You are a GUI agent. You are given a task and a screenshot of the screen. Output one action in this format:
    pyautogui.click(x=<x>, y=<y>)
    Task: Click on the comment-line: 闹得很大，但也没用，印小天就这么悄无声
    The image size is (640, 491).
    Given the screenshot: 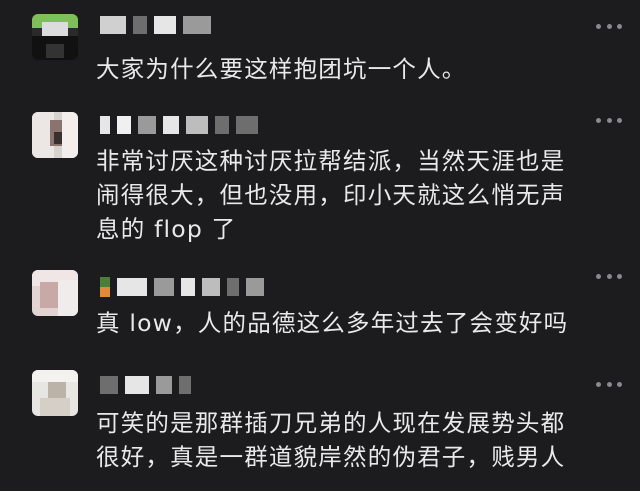 What is the action you would take?
    pyautogui.click(x=331, y=195)
    